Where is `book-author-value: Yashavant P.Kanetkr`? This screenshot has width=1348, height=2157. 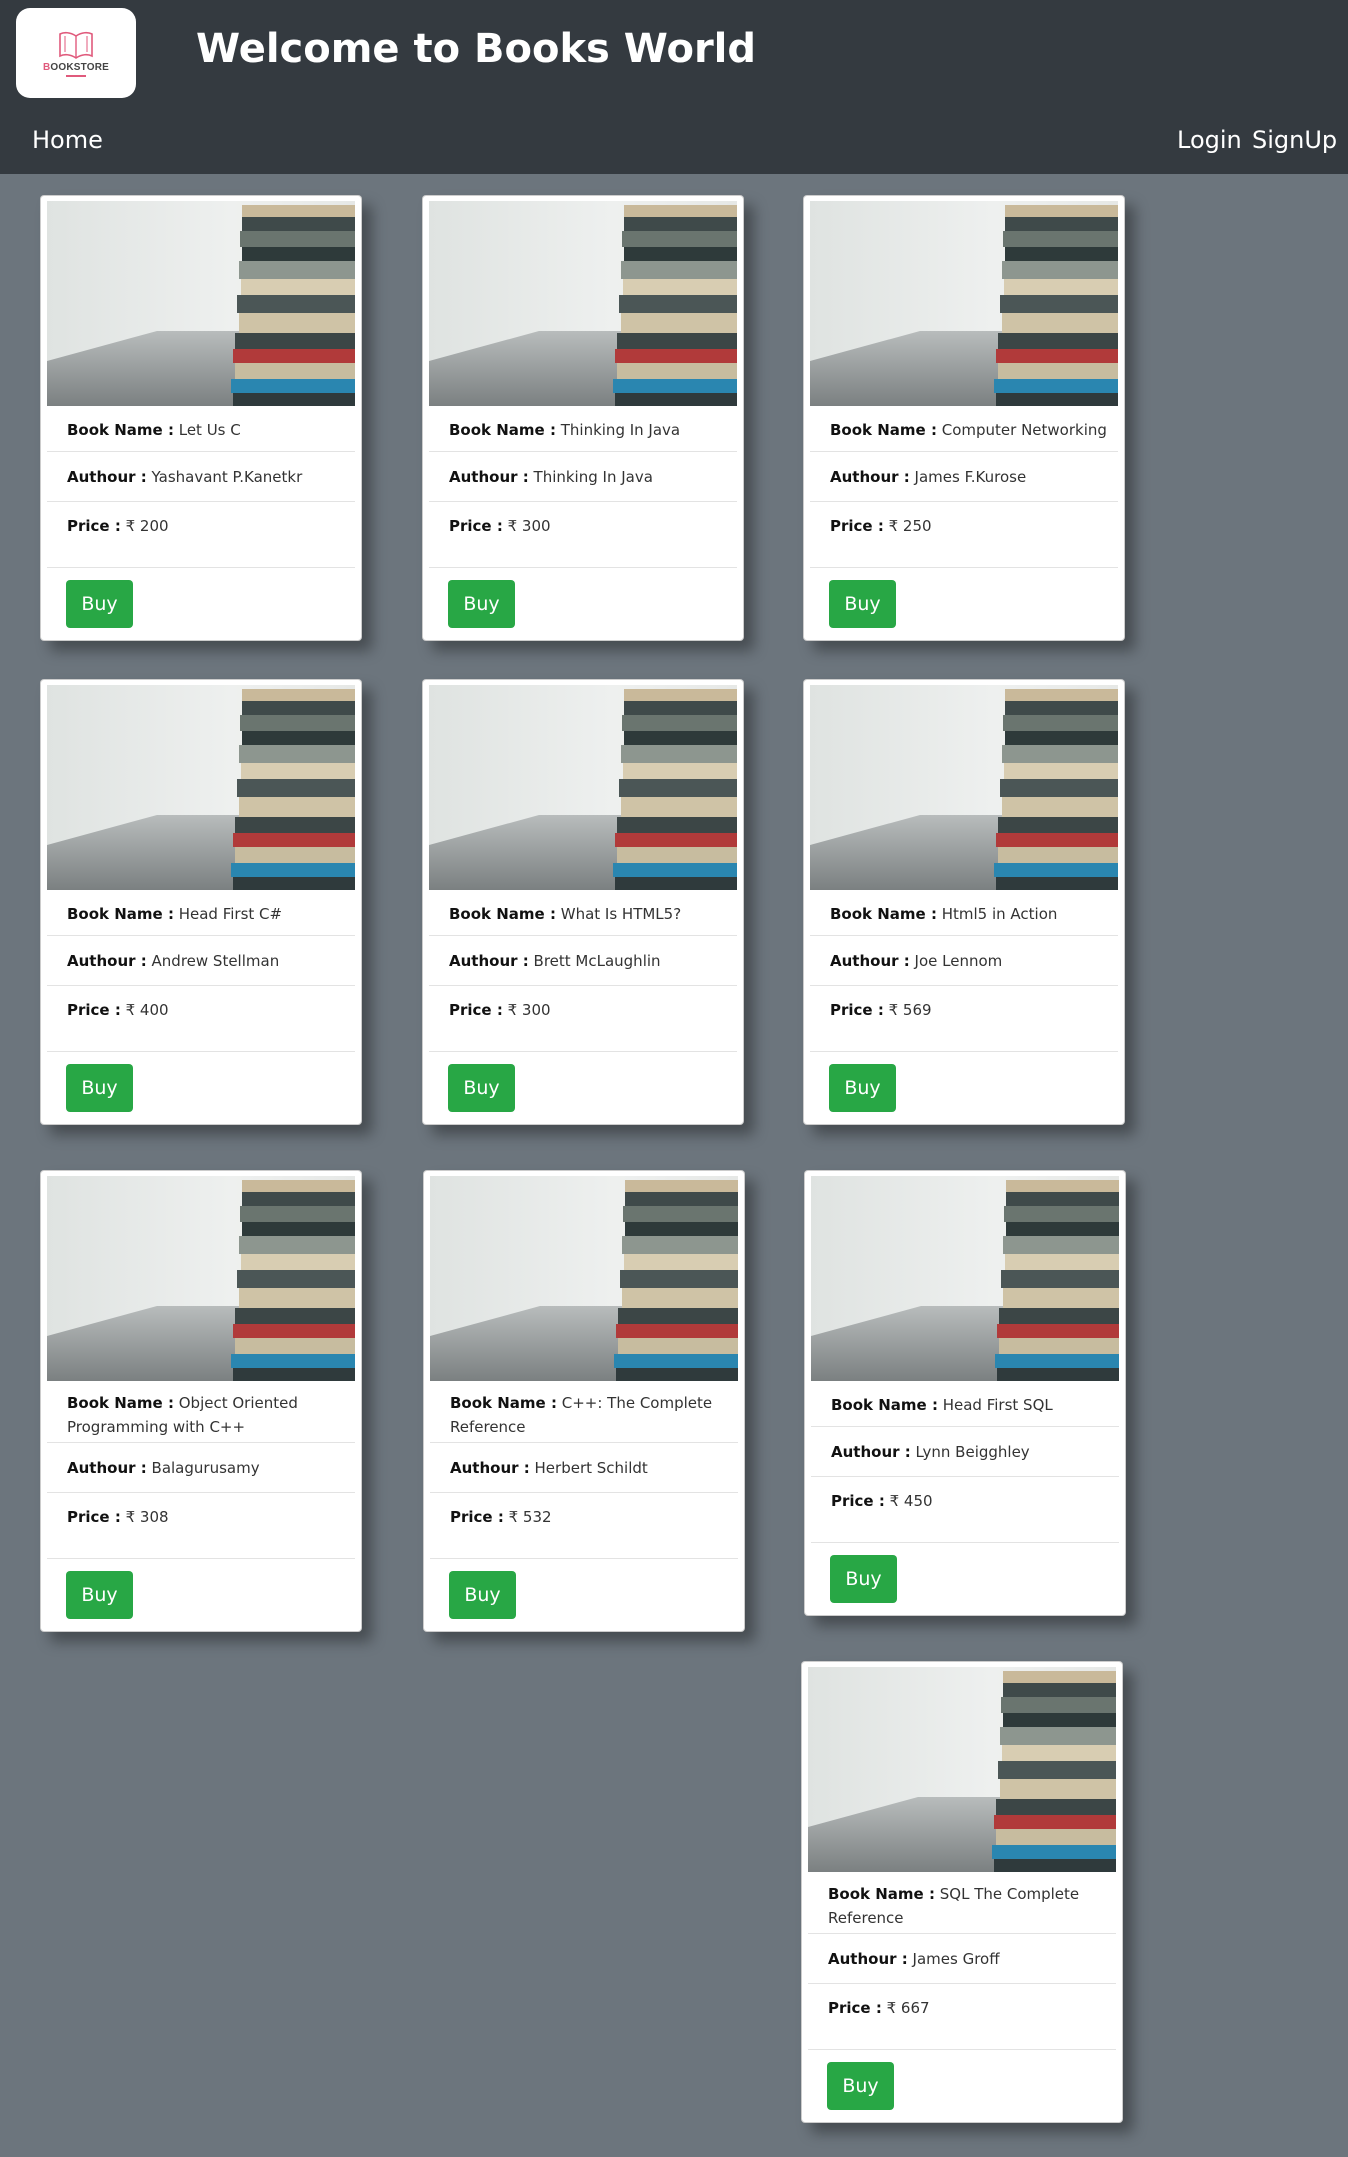
book-author-value: Yashavant P.Kanetkr is located at coordinates (227, 477).